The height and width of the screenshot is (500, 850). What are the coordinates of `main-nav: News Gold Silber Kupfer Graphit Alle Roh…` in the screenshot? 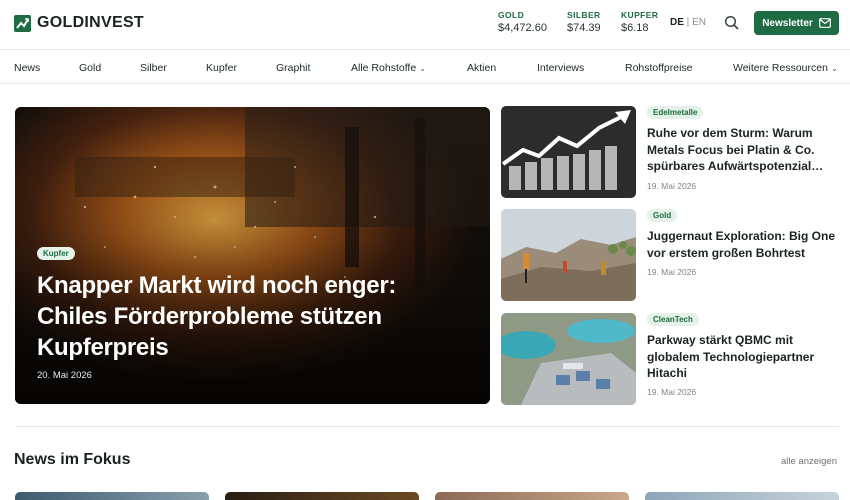 It's located at (425, 67).